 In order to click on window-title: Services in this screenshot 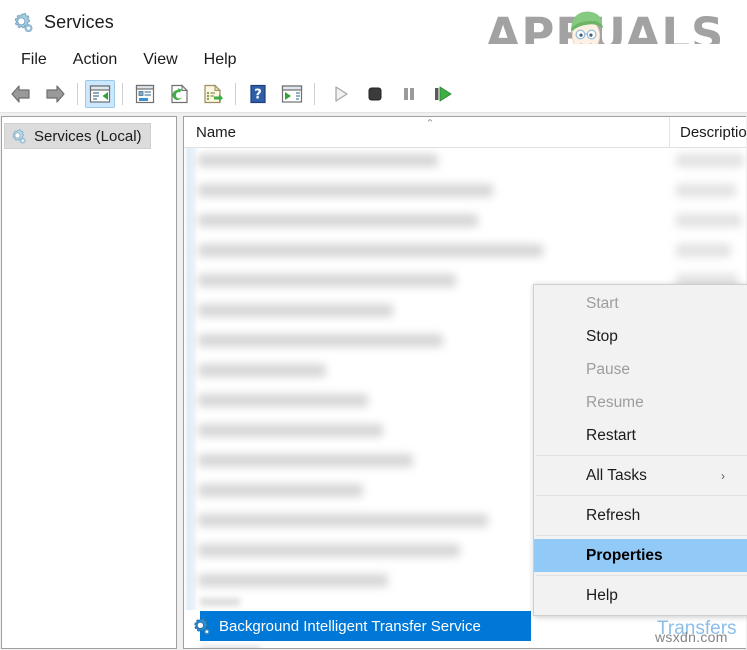, I will do `click(79, 21)`.